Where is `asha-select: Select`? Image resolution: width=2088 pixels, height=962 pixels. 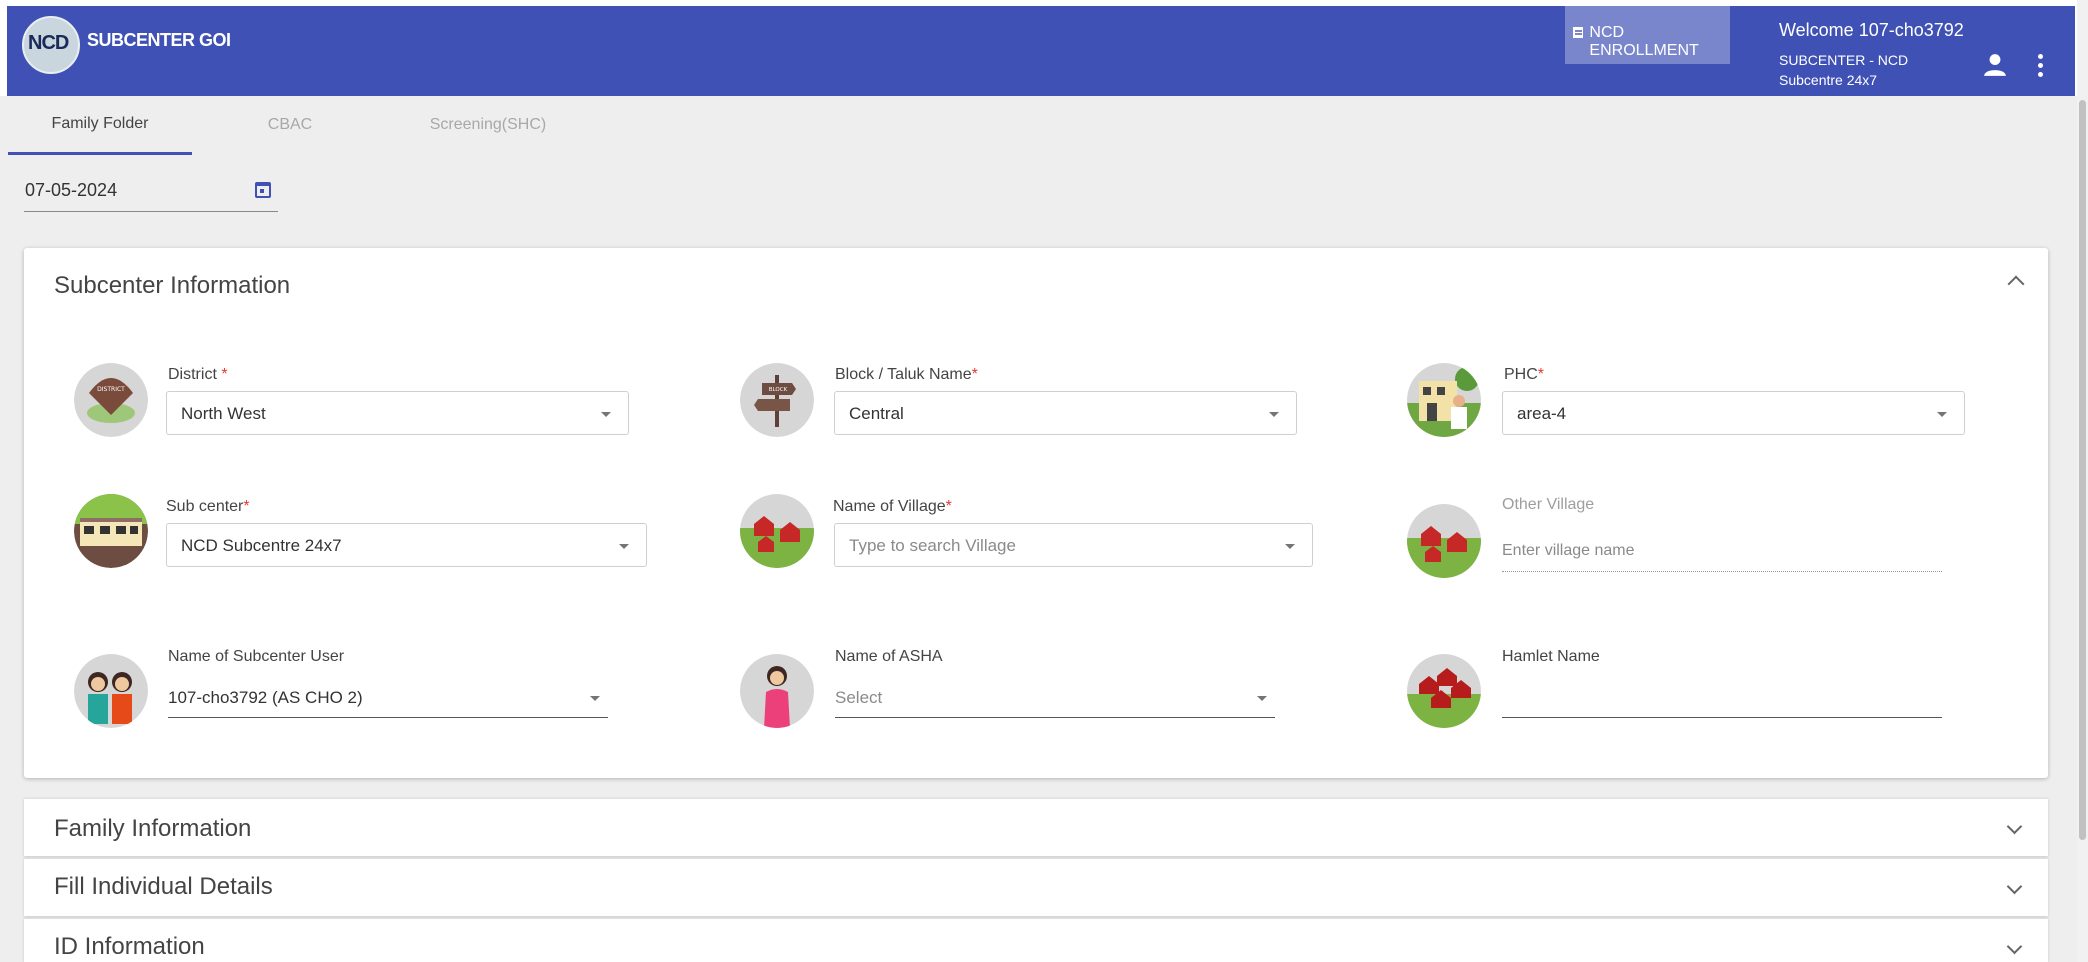 asha-select: Select is located at coordinates (1055, 698).